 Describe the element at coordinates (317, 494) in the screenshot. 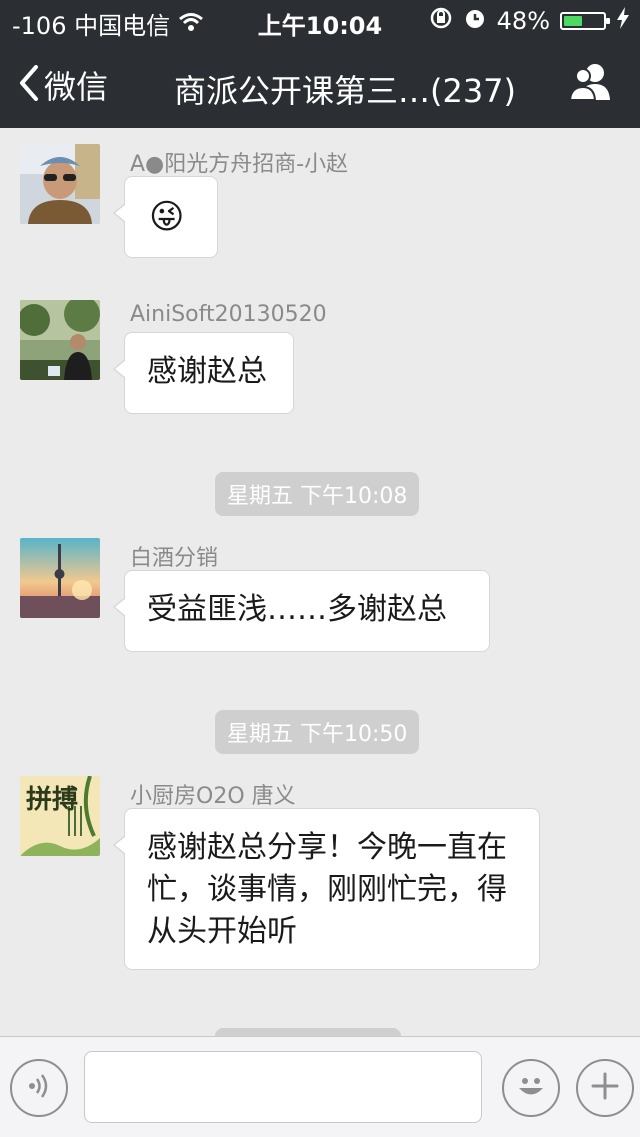

I see `timestamp-pill: 星期五 下午10:08` at that location.